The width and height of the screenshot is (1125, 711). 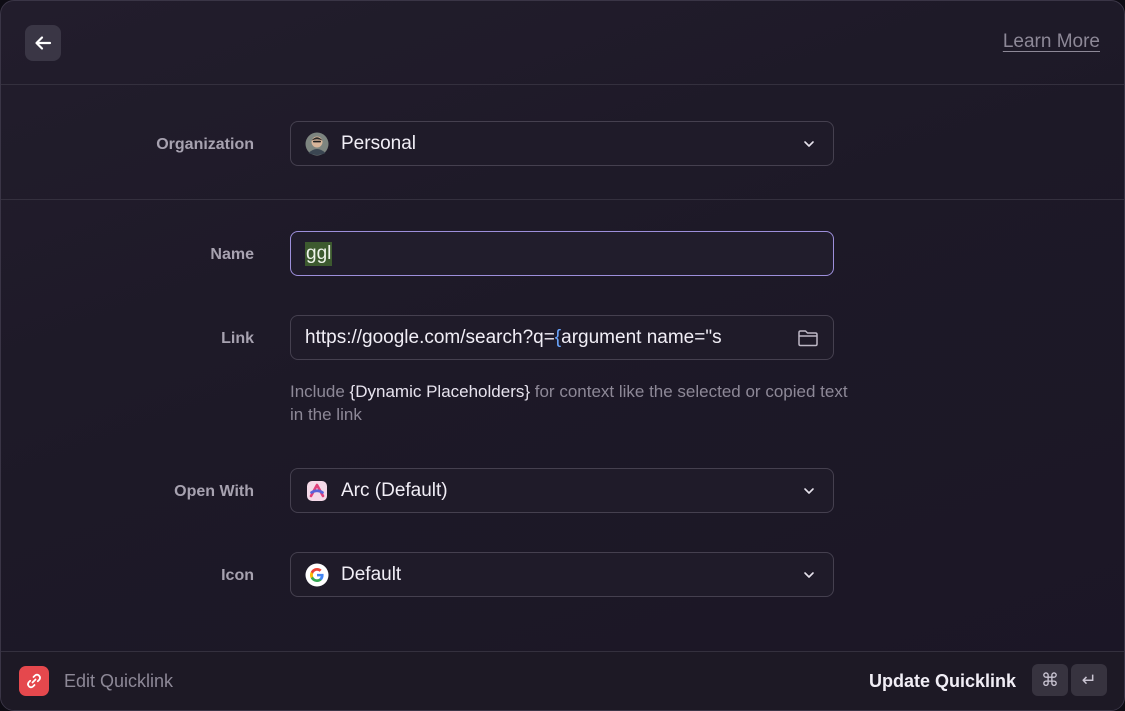 I want to click on link-value-rest: argument name="s, so click(x=641, y=337).